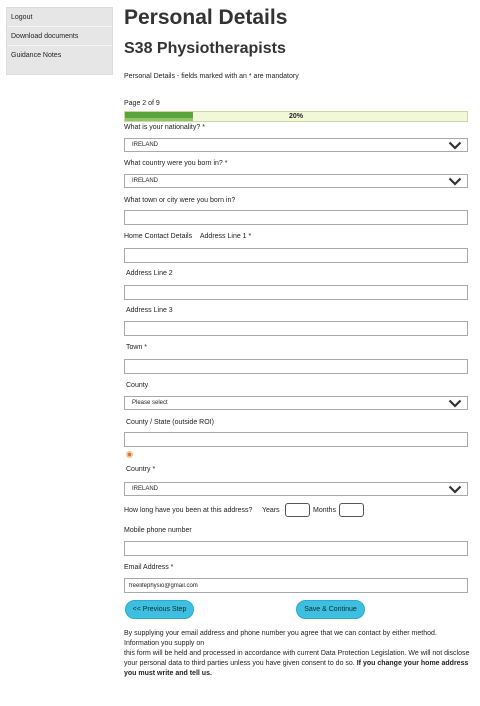 The image size is (480, 706). I want to click on birth-country-select: IRELAND, so click(296, 181).